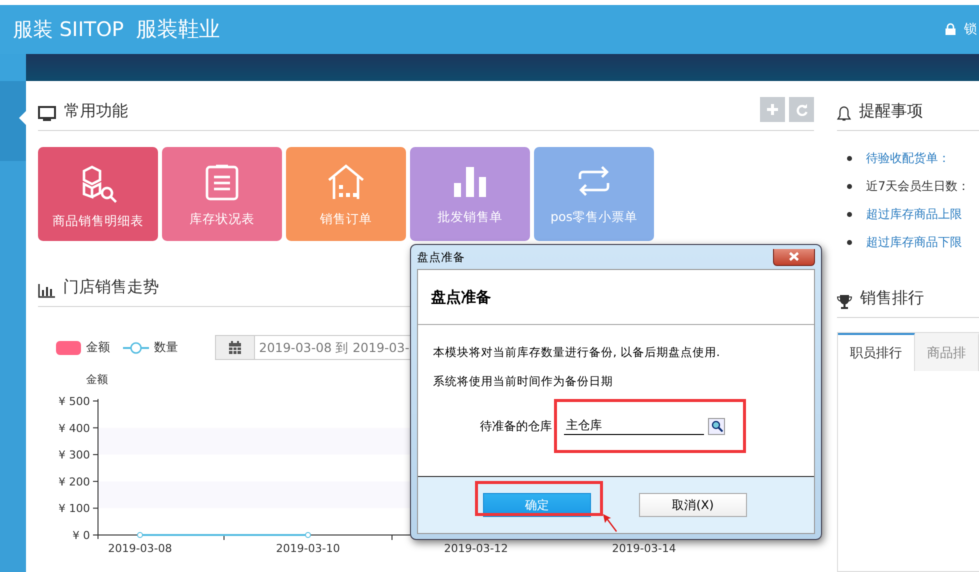 This screenshot has height=572, width=979. I want to click on reminder-text: 近7天会员生日数：, so click(918, 186).